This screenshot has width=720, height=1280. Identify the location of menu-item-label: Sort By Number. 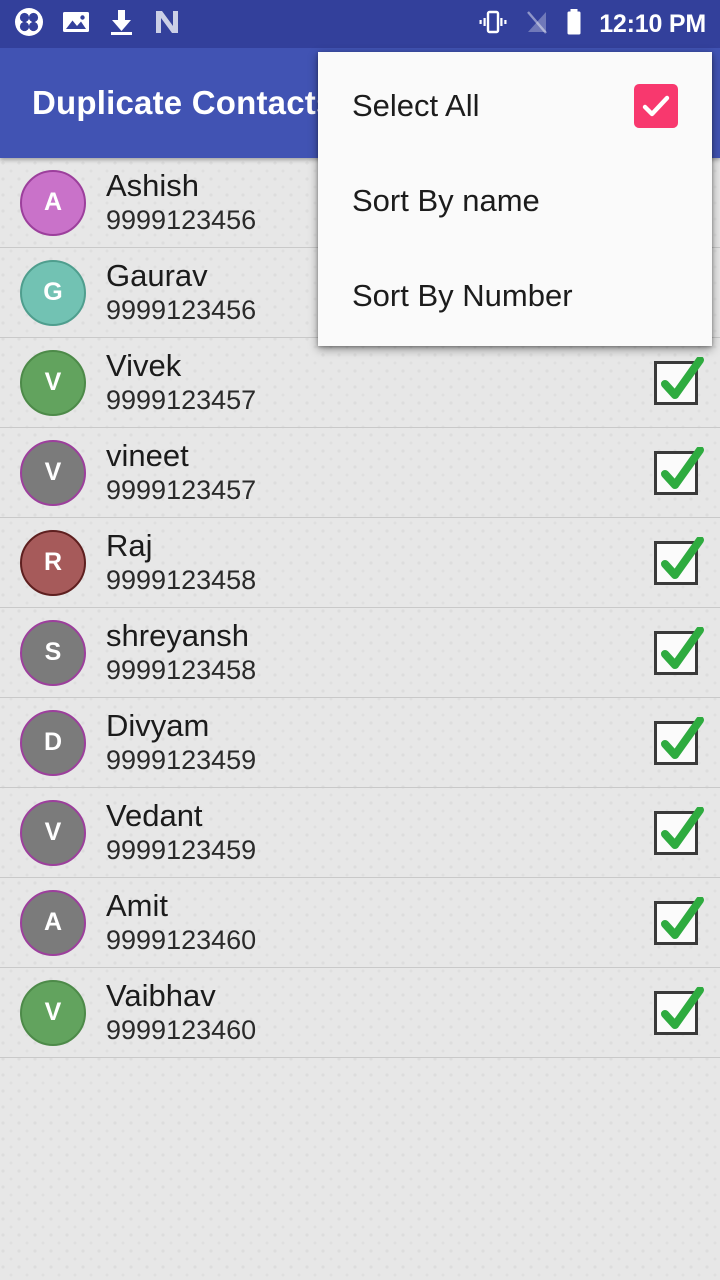
(462, 295).